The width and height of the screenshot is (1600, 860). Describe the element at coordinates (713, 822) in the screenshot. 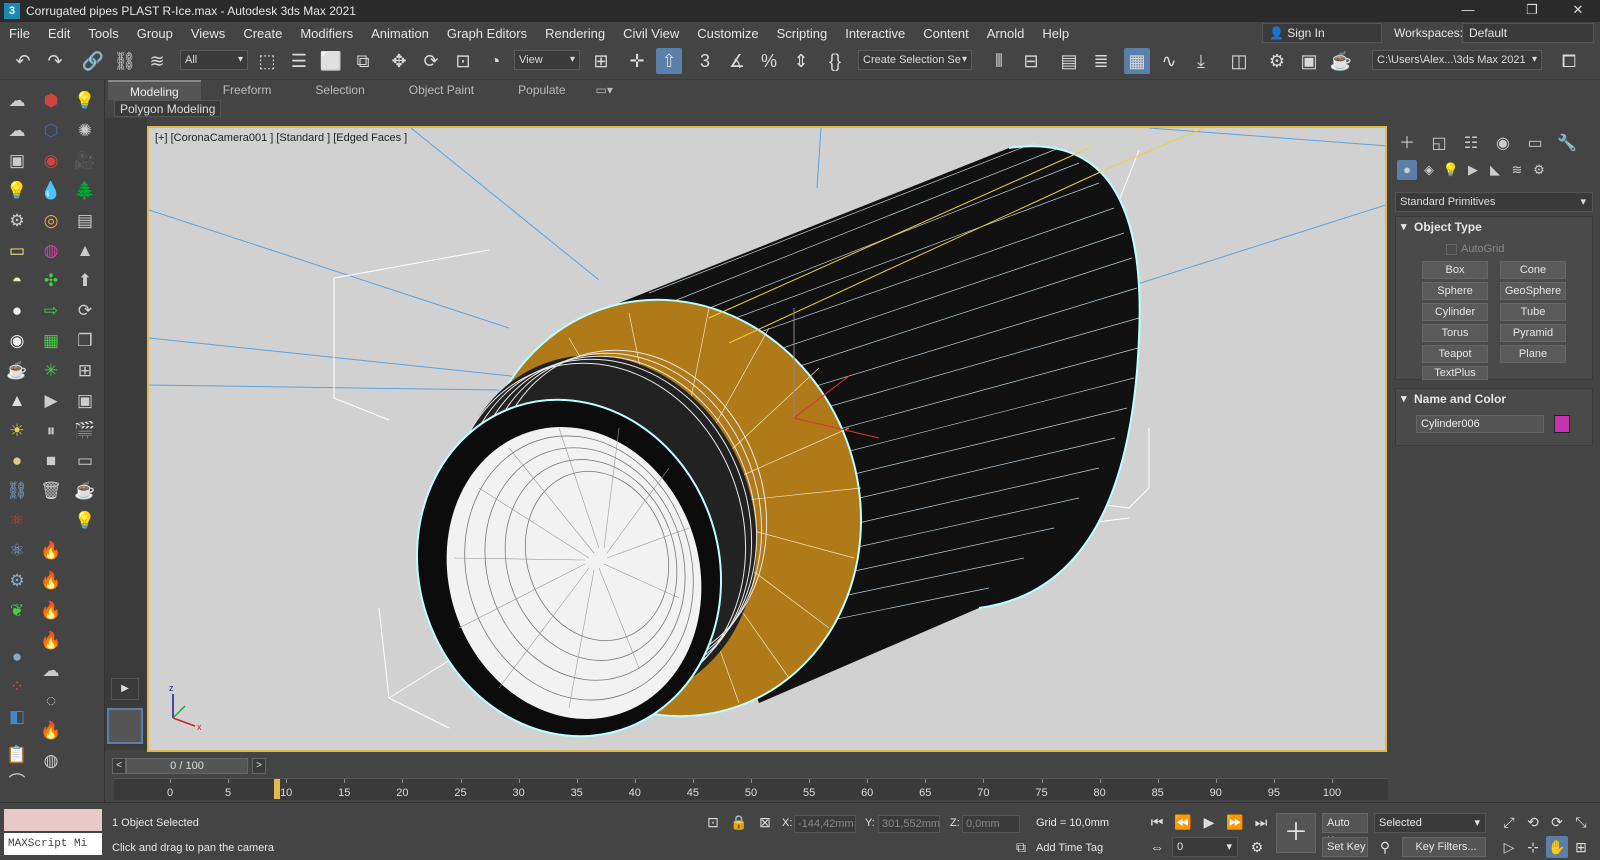

I see `isolate-selection-icon: ⊡` at that location.